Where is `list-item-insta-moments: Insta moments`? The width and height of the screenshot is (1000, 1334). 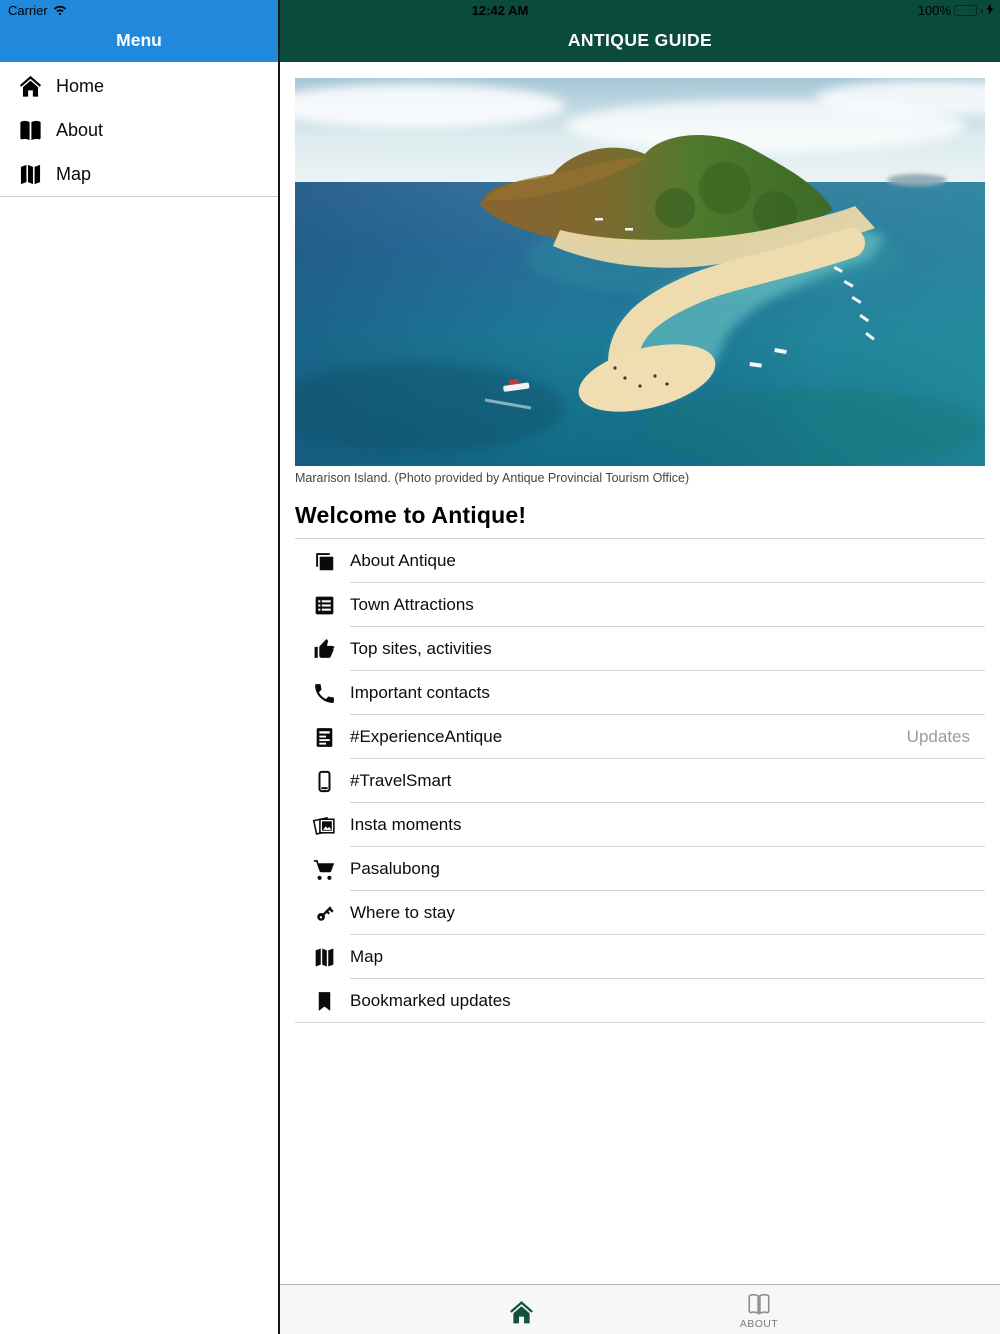 list-item-insta-moments: Insta moments is located at coordinates (640, 825).